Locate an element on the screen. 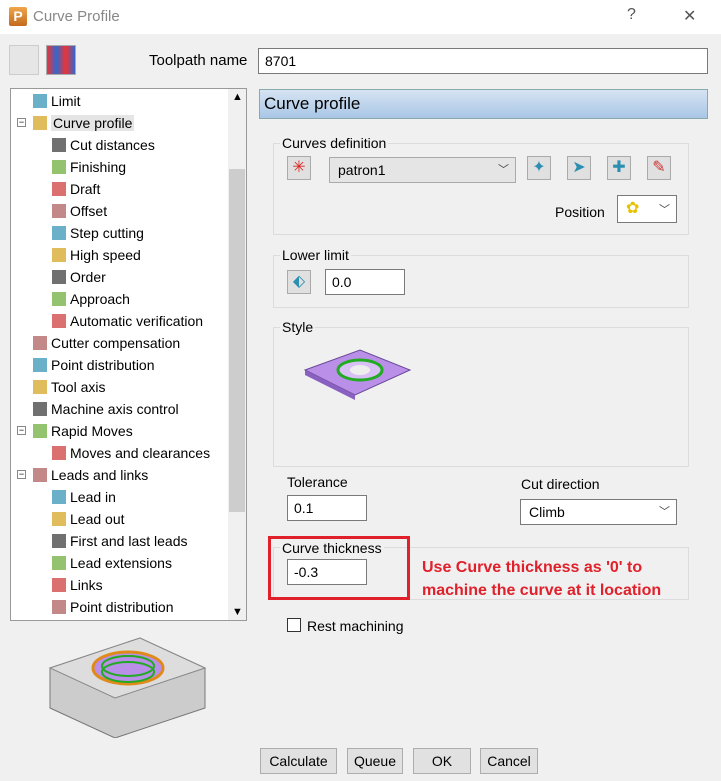  new-curve-icon: ✳ is located at coordinates (299, 168).